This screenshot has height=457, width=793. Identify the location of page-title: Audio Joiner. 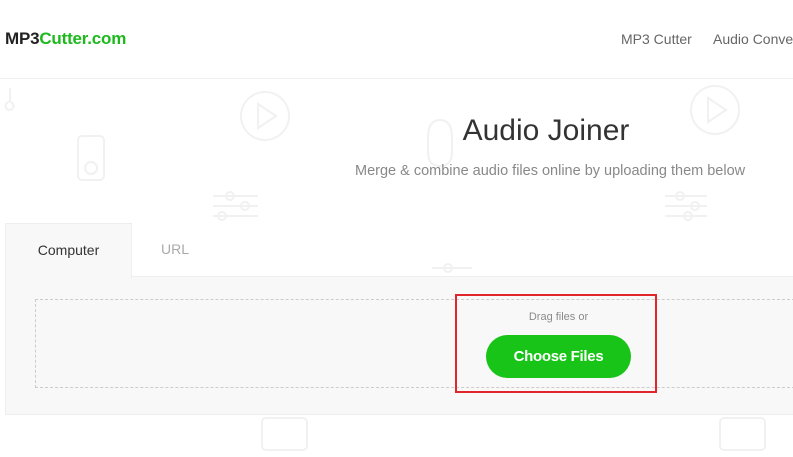
(546, 130).